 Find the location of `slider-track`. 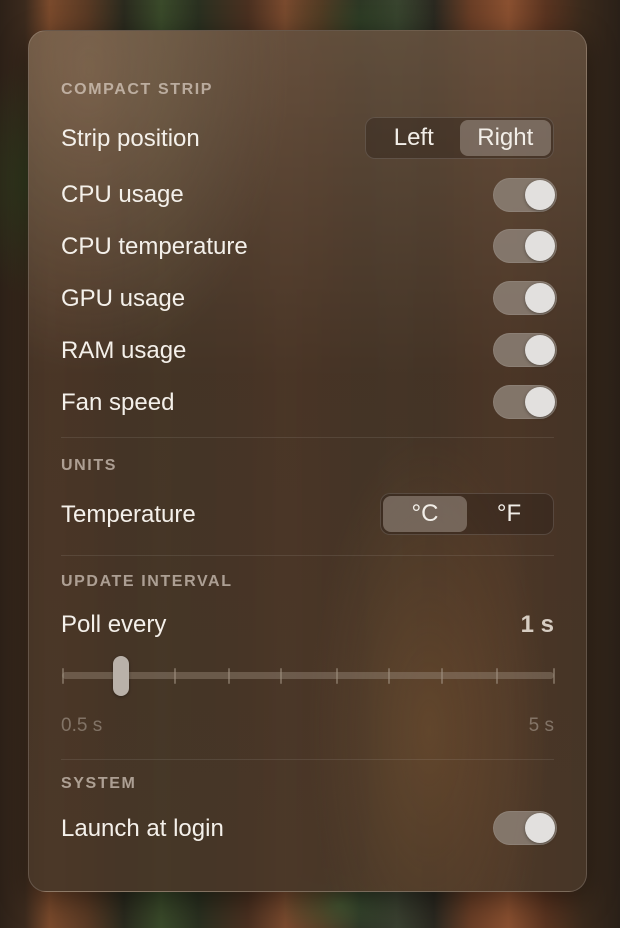

slider-track is located at coordinates (308, 675).